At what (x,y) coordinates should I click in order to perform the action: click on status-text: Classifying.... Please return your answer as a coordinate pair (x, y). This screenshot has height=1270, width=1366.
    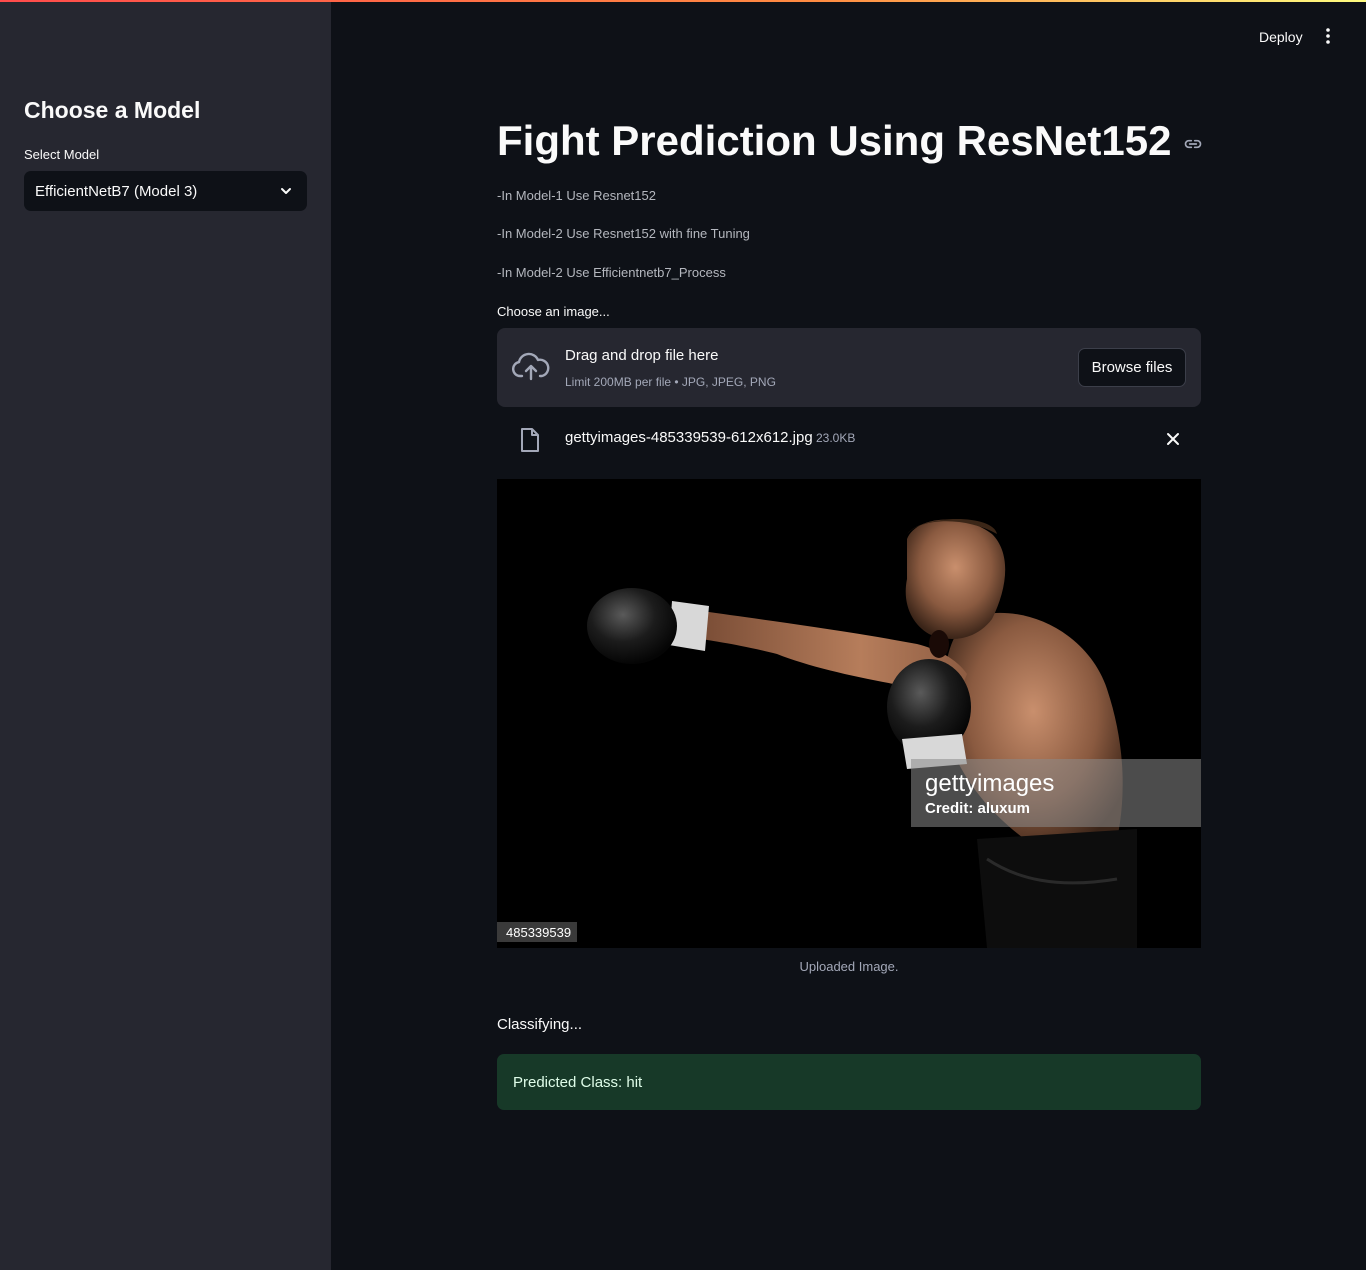
    Looking at the image, I should click on (540, 1024).